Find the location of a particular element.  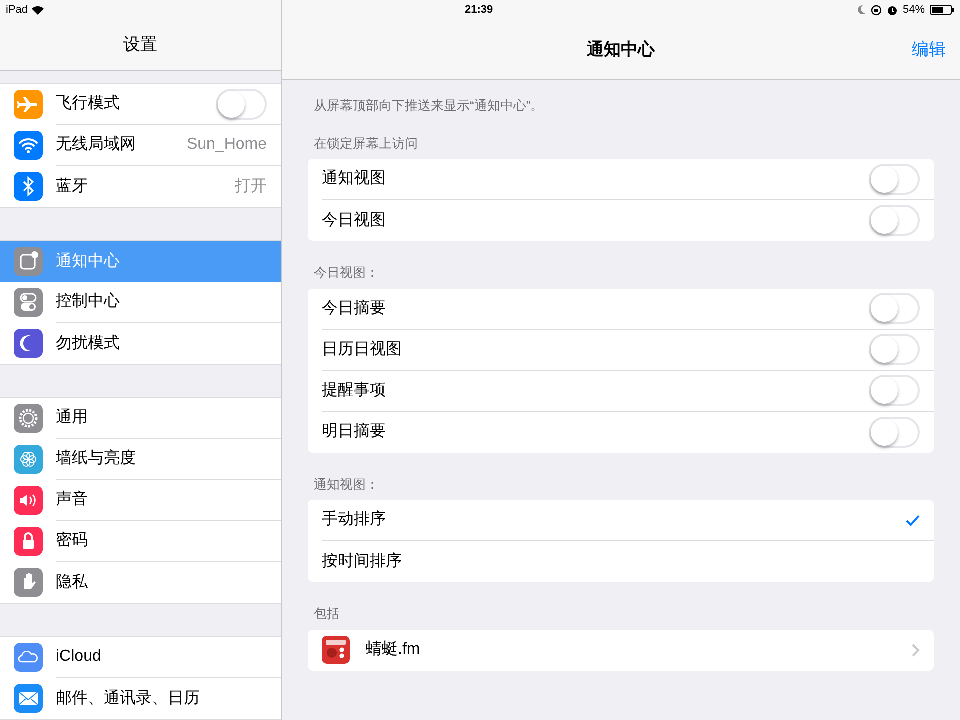

sidebar-item: 控制中心 is located at coordinates (140, 302).